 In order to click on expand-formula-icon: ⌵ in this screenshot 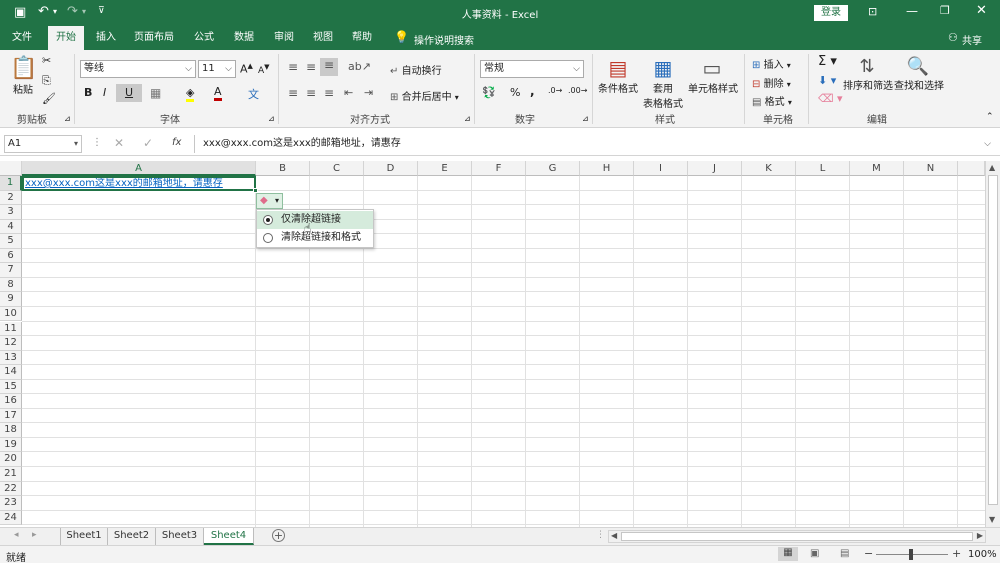, I will do `click(987, 144)`.